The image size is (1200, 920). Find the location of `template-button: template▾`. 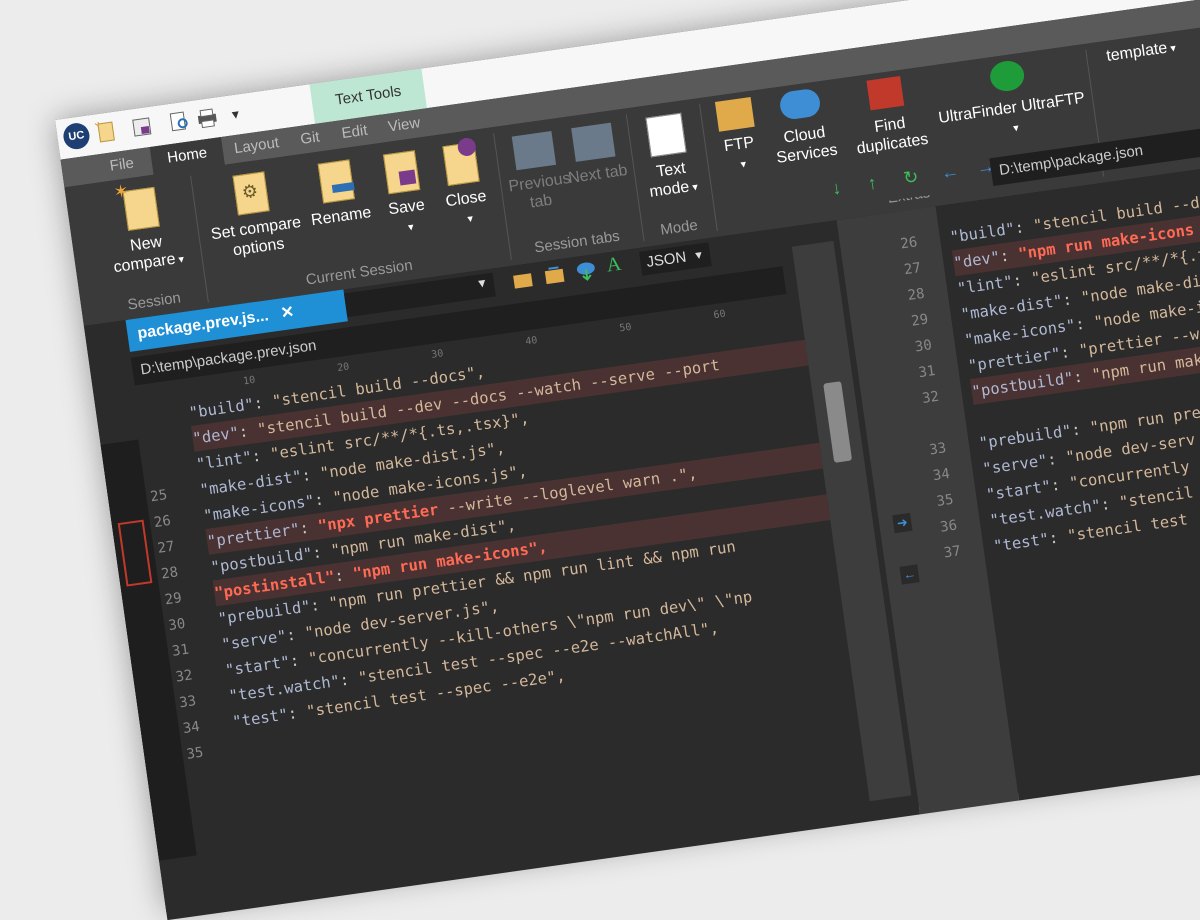

template-button: template▾ is located at coordinates (1141, 52).